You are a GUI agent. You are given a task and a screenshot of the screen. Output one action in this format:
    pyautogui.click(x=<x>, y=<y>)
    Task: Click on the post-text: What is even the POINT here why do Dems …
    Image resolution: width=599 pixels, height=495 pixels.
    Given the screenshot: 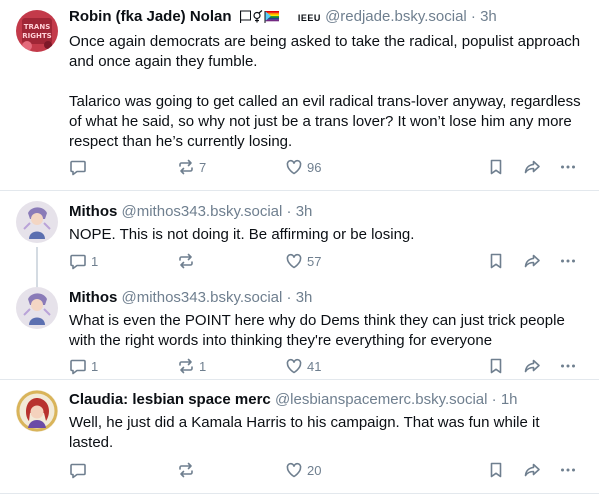 What is the action you would take?
    pyautogui.click(x=326, y=331)
    